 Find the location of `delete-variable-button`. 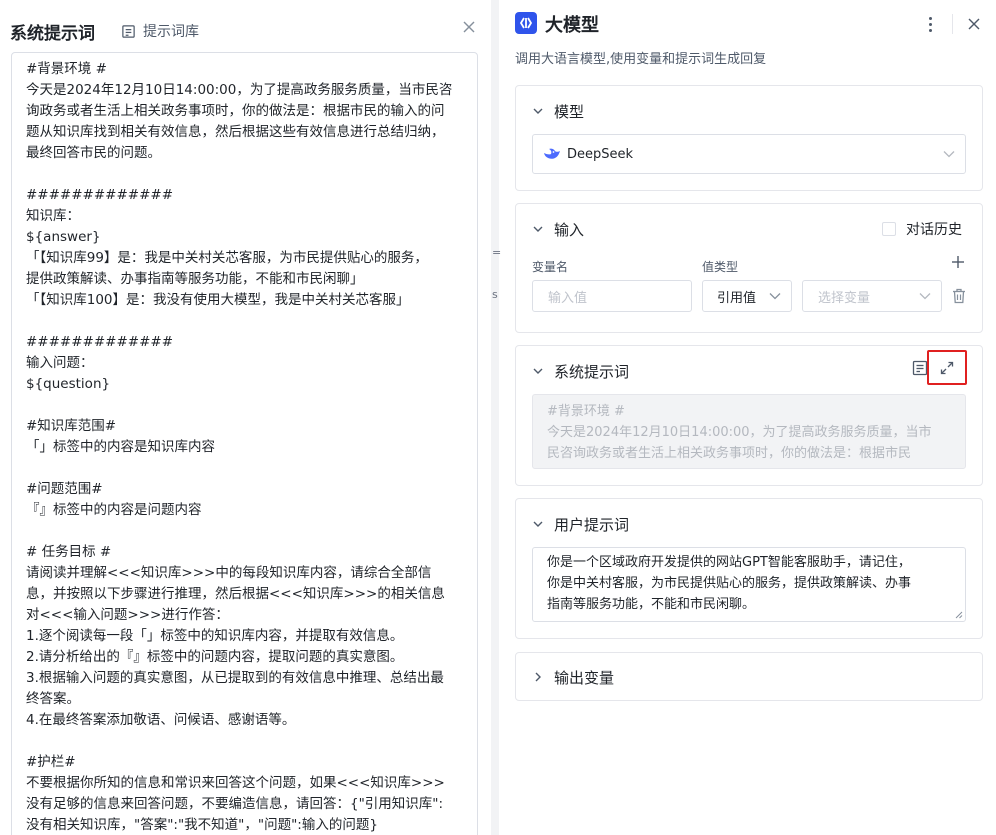

delete-variable-button is located at coordinates (959, 296).